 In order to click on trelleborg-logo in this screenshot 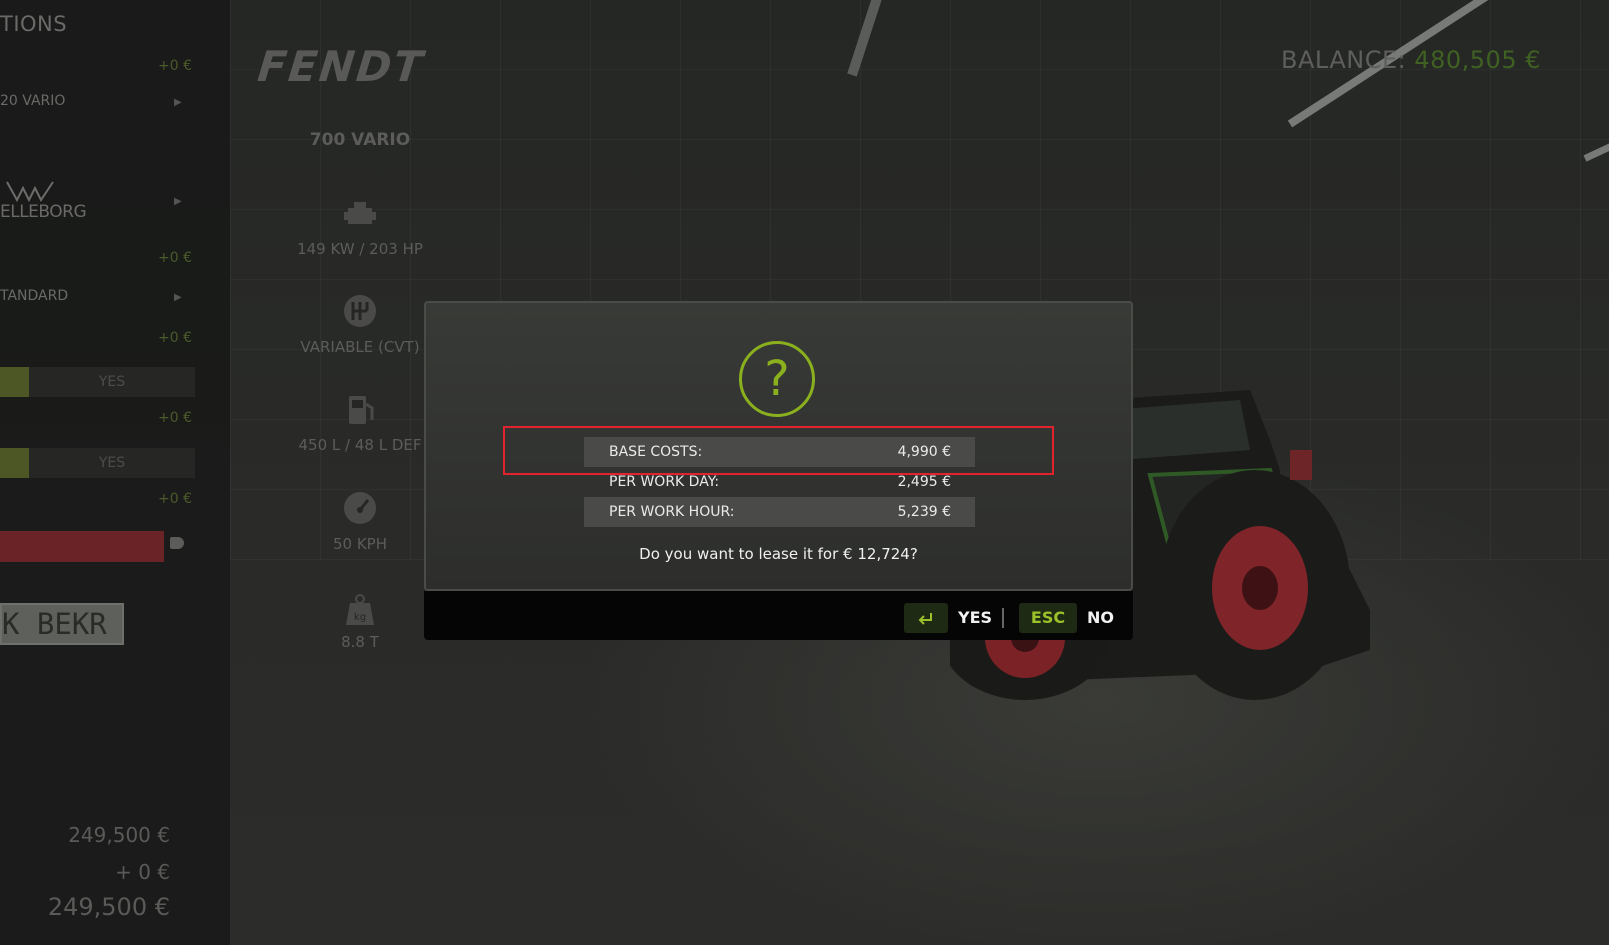, I will do `click(30, 191)`.